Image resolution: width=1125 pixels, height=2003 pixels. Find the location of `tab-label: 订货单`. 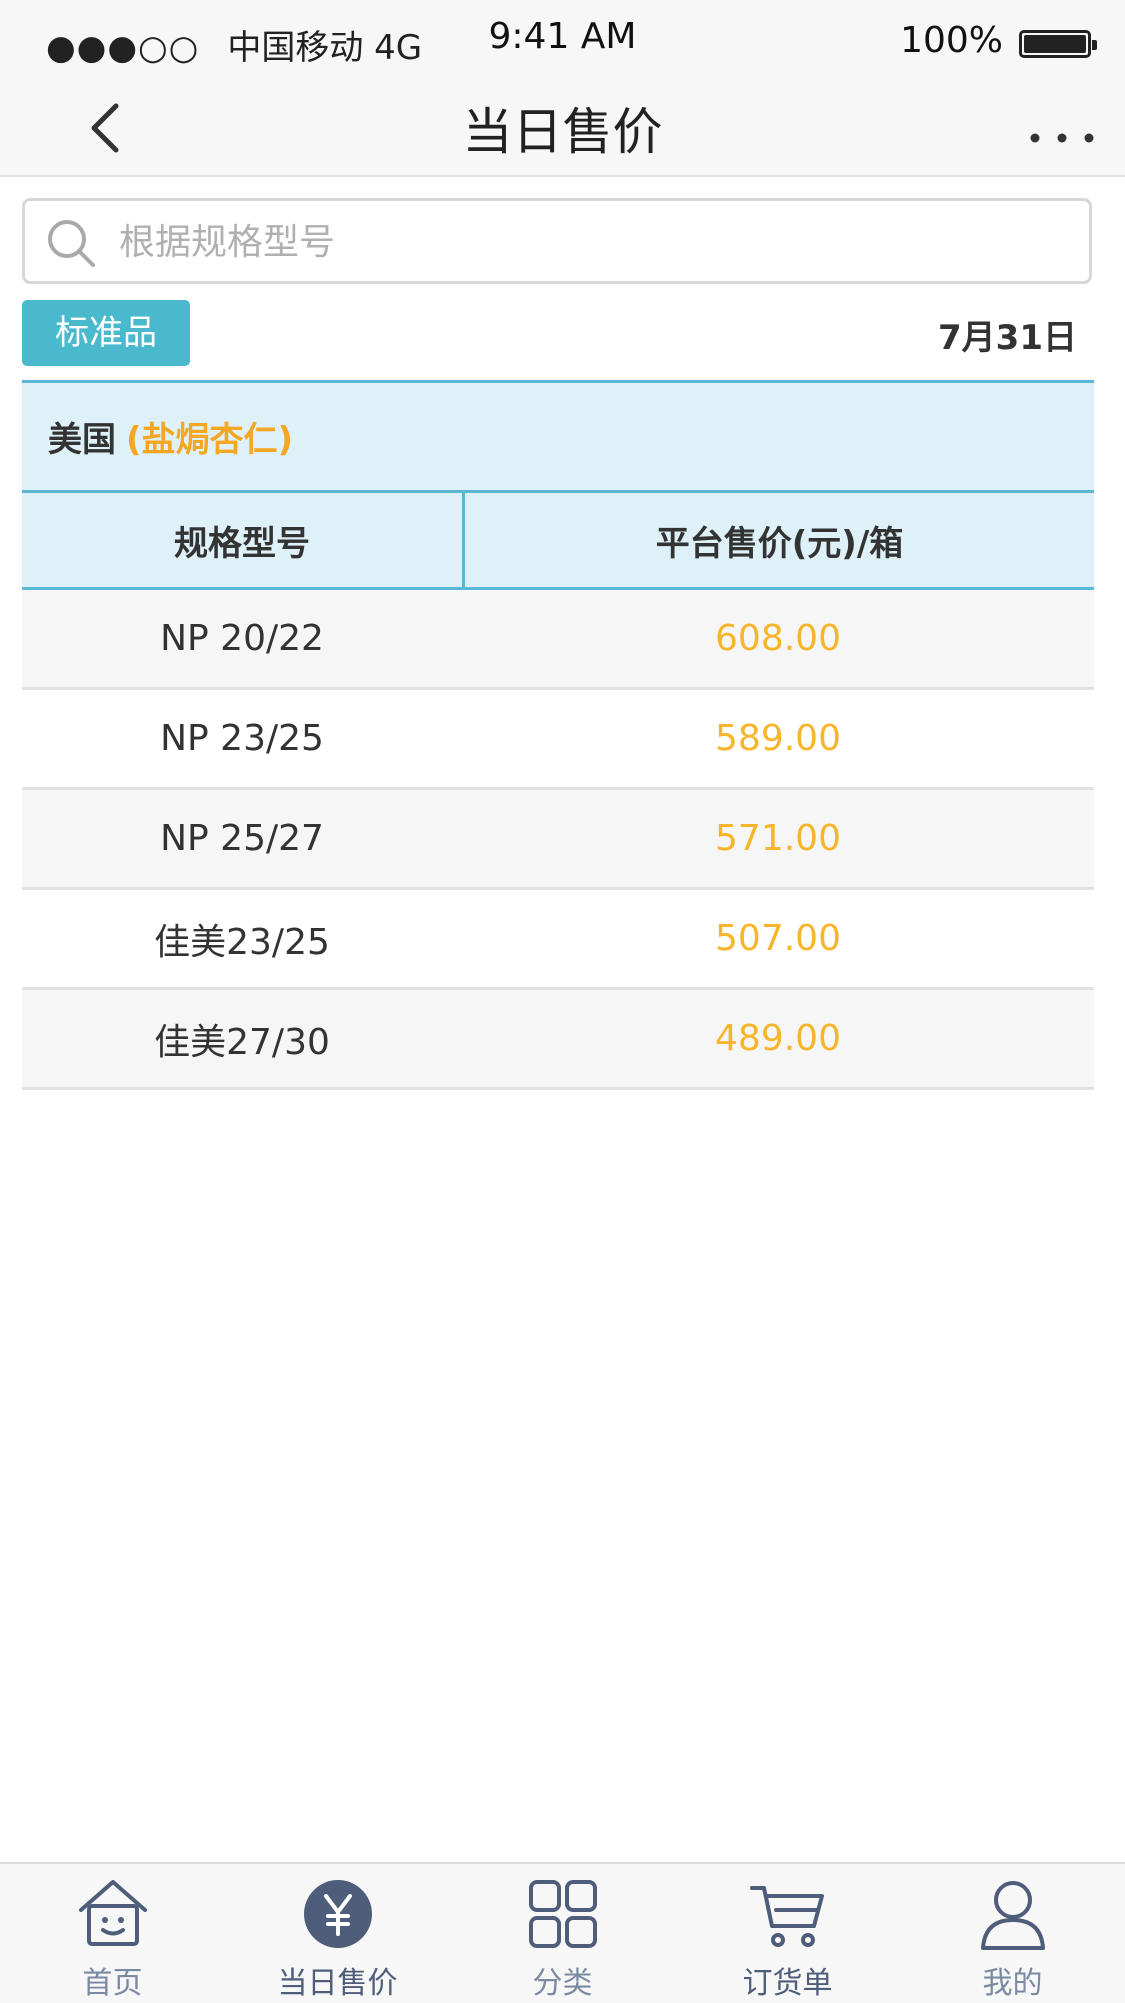

tab-label: 订货单 is located at coordinates (787, 1983).